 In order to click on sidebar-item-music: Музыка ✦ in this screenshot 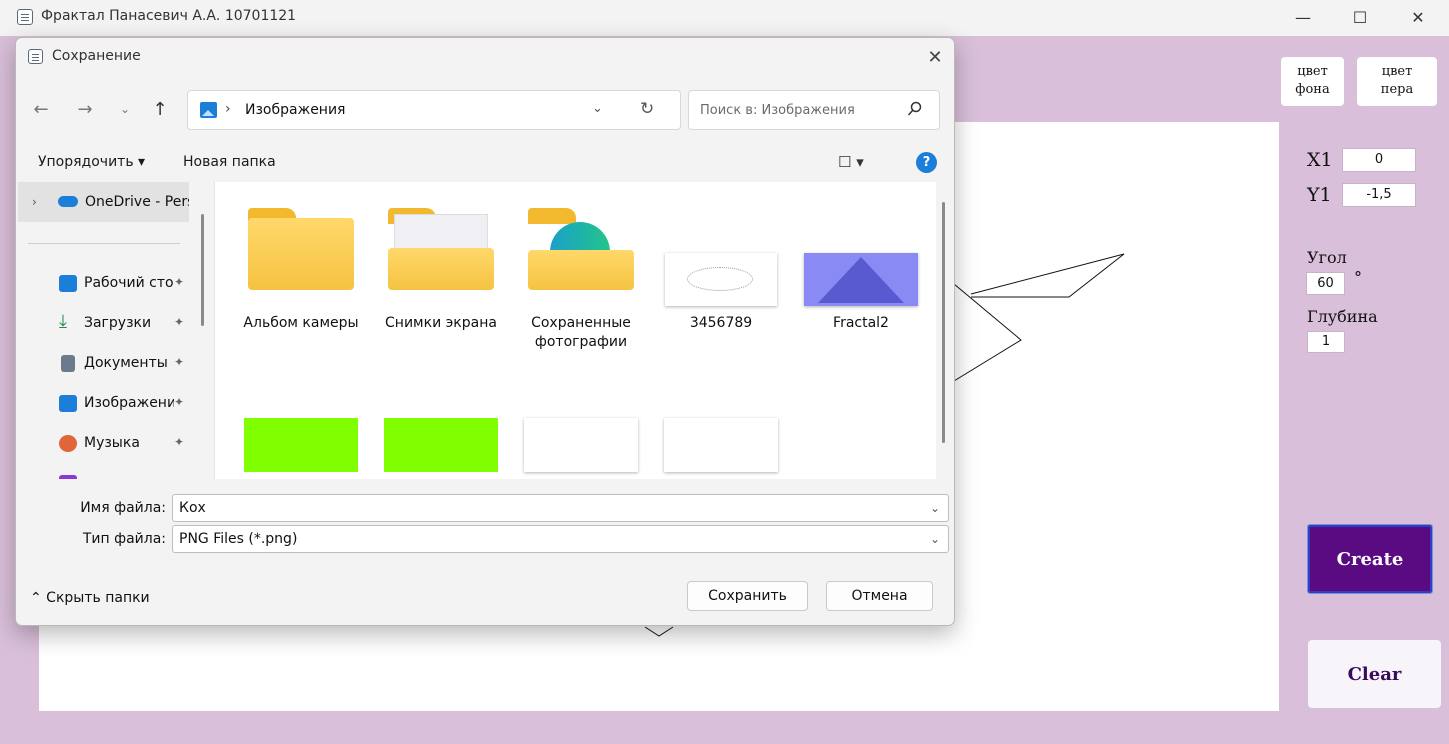, I will do `click(103, 443)`.